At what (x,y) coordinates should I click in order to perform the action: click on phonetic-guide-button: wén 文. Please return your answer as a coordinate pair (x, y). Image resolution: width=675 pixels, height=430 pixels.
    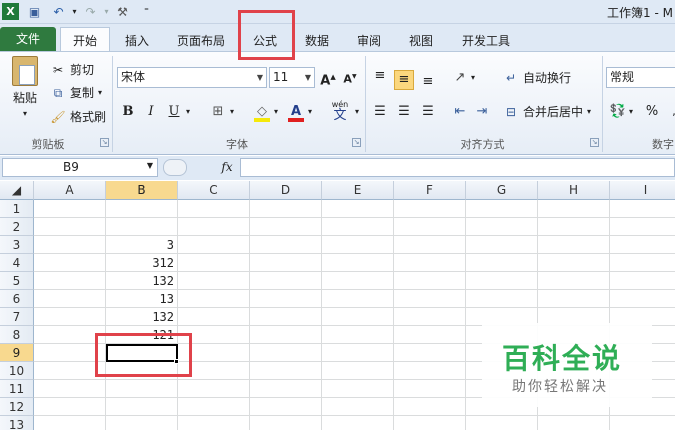
    Looking at the image, I should click on (340, 112).